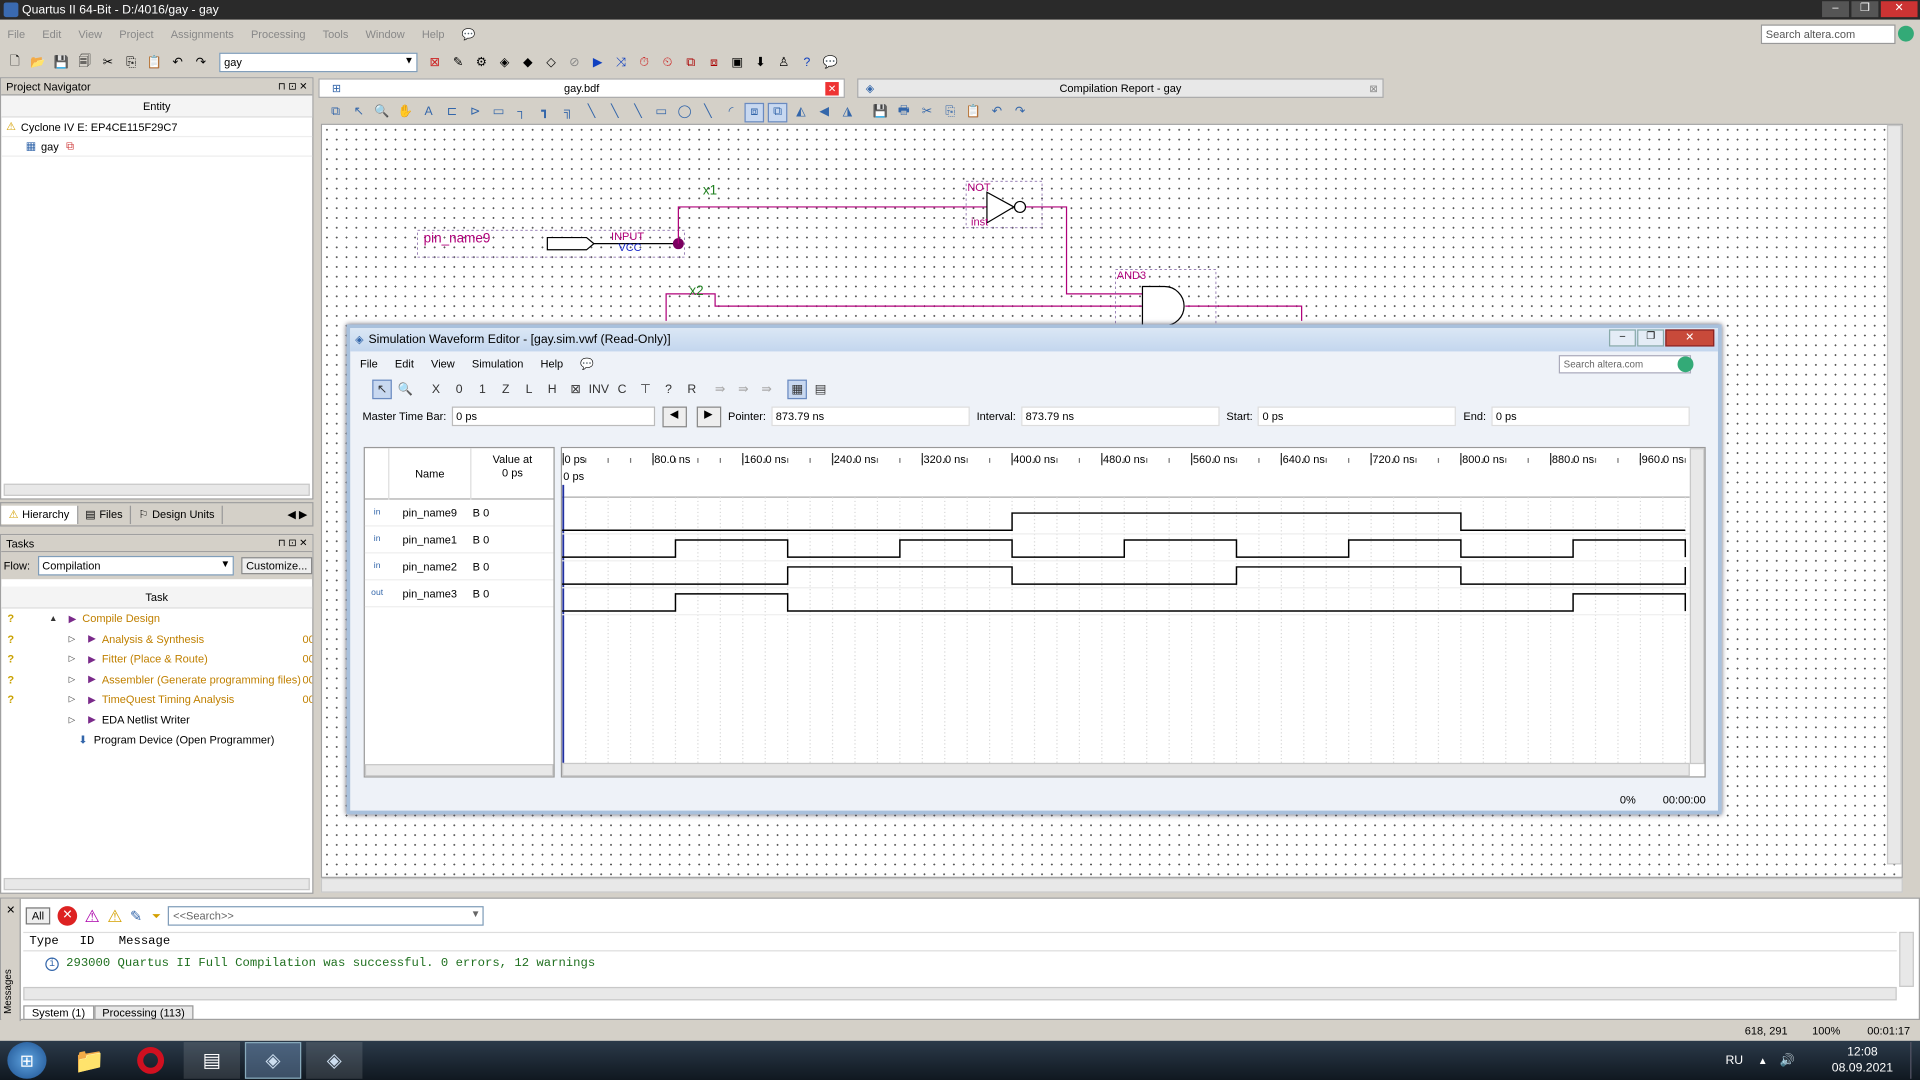 The height and width of the screenshot is (1080, 1920). What do you see at coordinates (458, 63) in the screenshot?
I see `pin-planner-icon: ✎` at bounding box center [458, 63].